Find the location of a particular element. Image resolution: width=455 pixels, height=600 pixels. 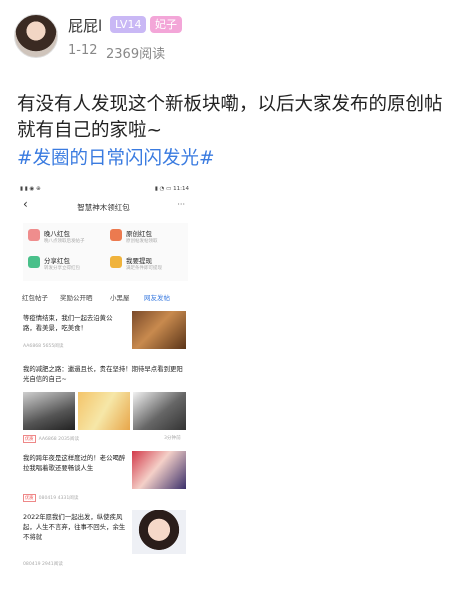

screenshot-header: ‹ 智慧神木领红包 ··· is located at coordinates (103, 206).